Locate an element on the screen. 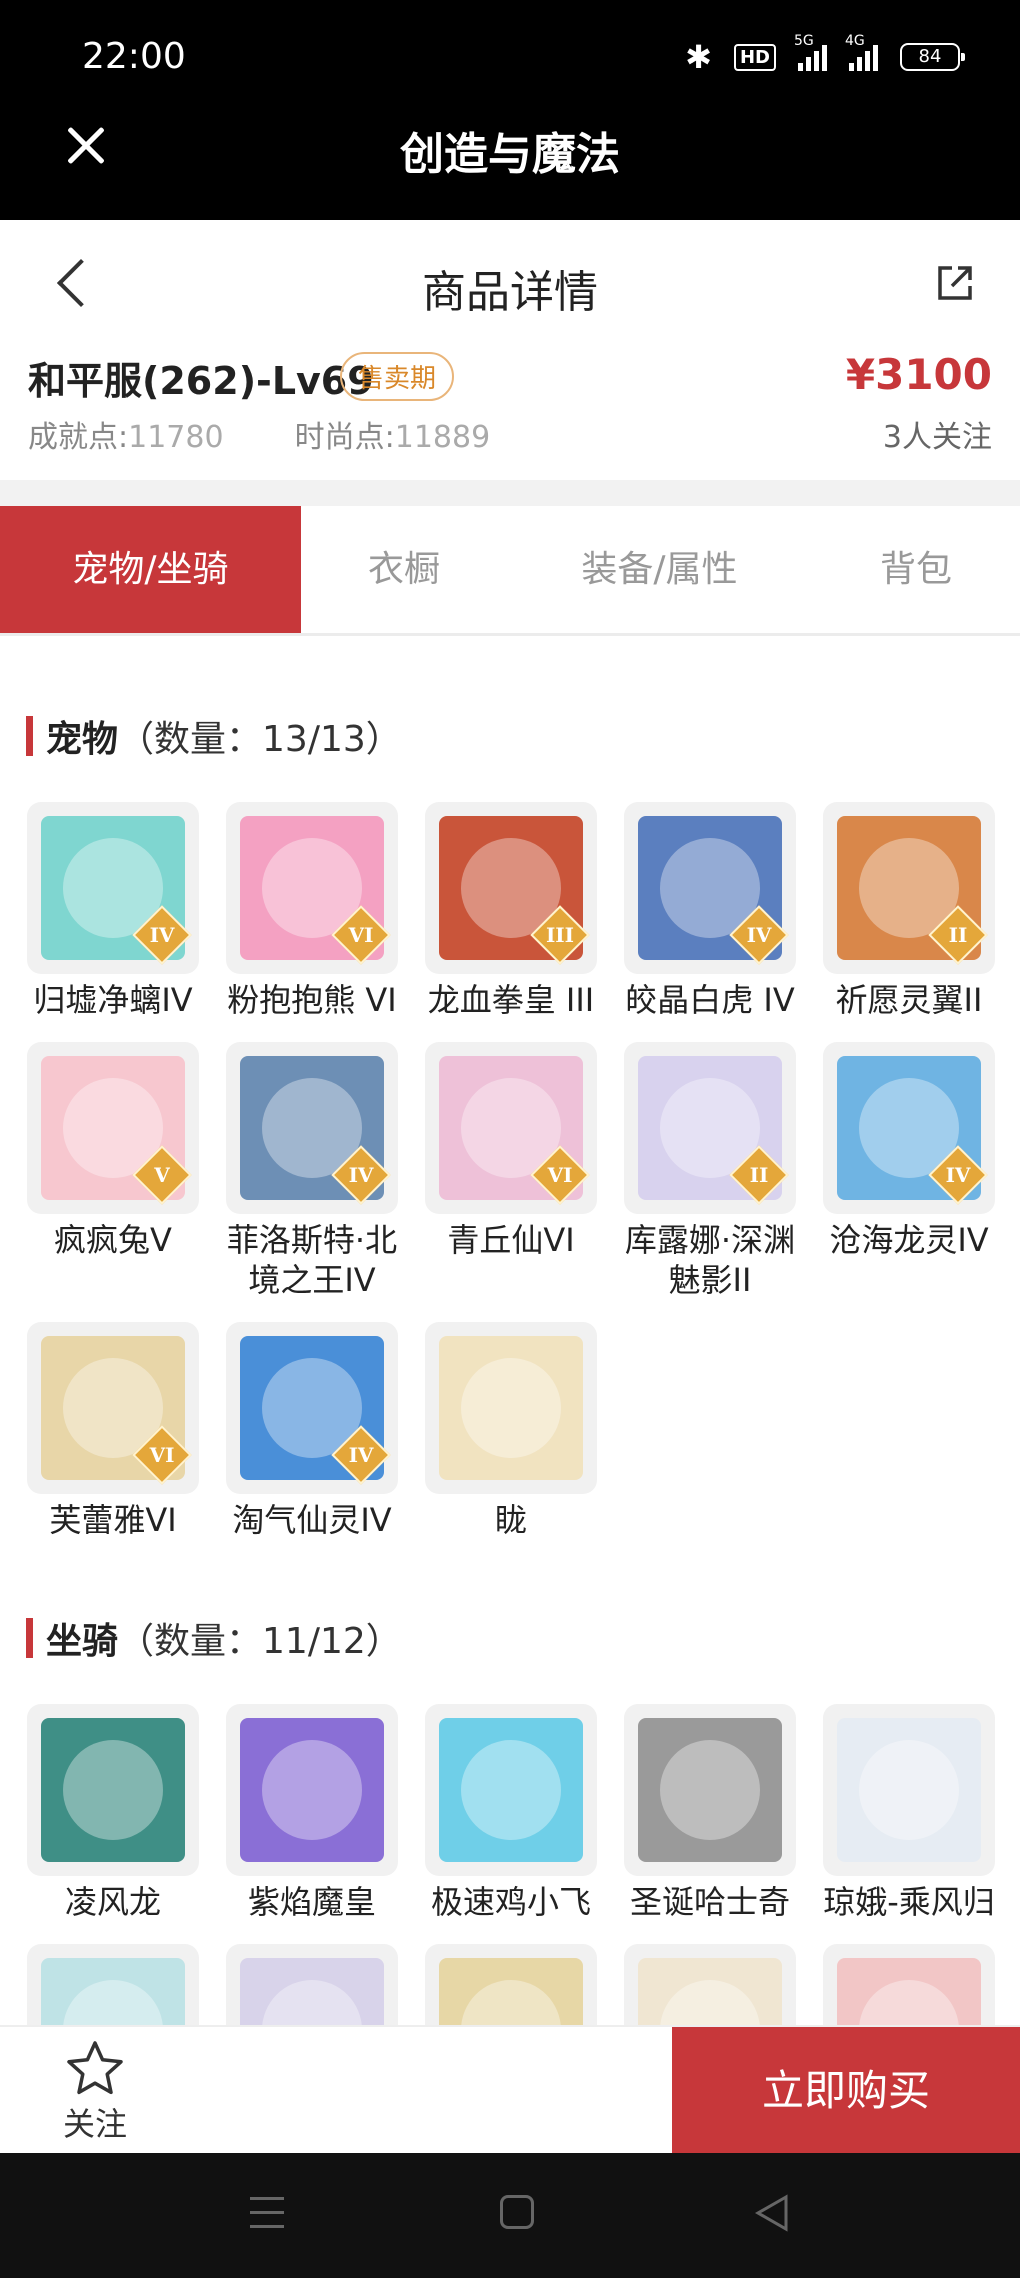  item-name: 库露娜·深渊魅影II is located at coordinates (710, 1260).